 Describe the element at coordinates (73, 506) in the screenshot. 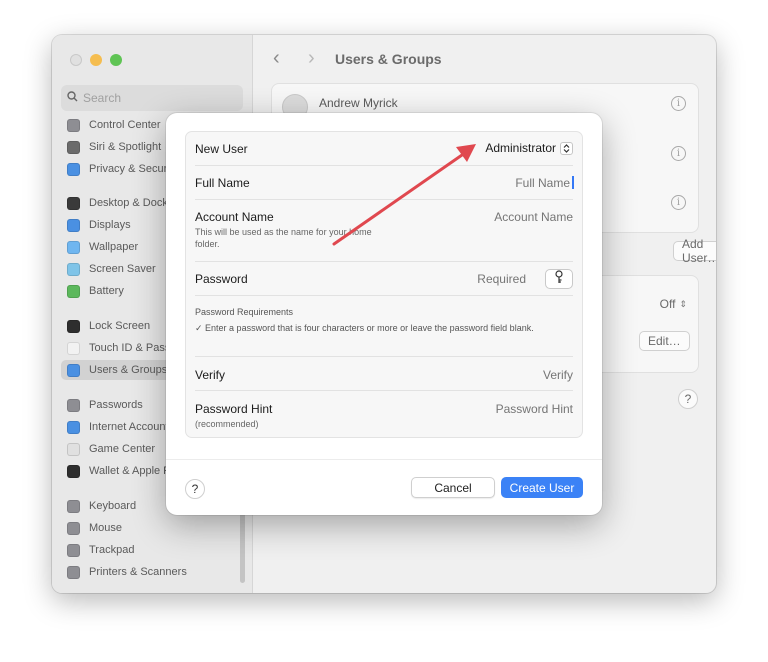

I see `keyboard-icon` at that location.